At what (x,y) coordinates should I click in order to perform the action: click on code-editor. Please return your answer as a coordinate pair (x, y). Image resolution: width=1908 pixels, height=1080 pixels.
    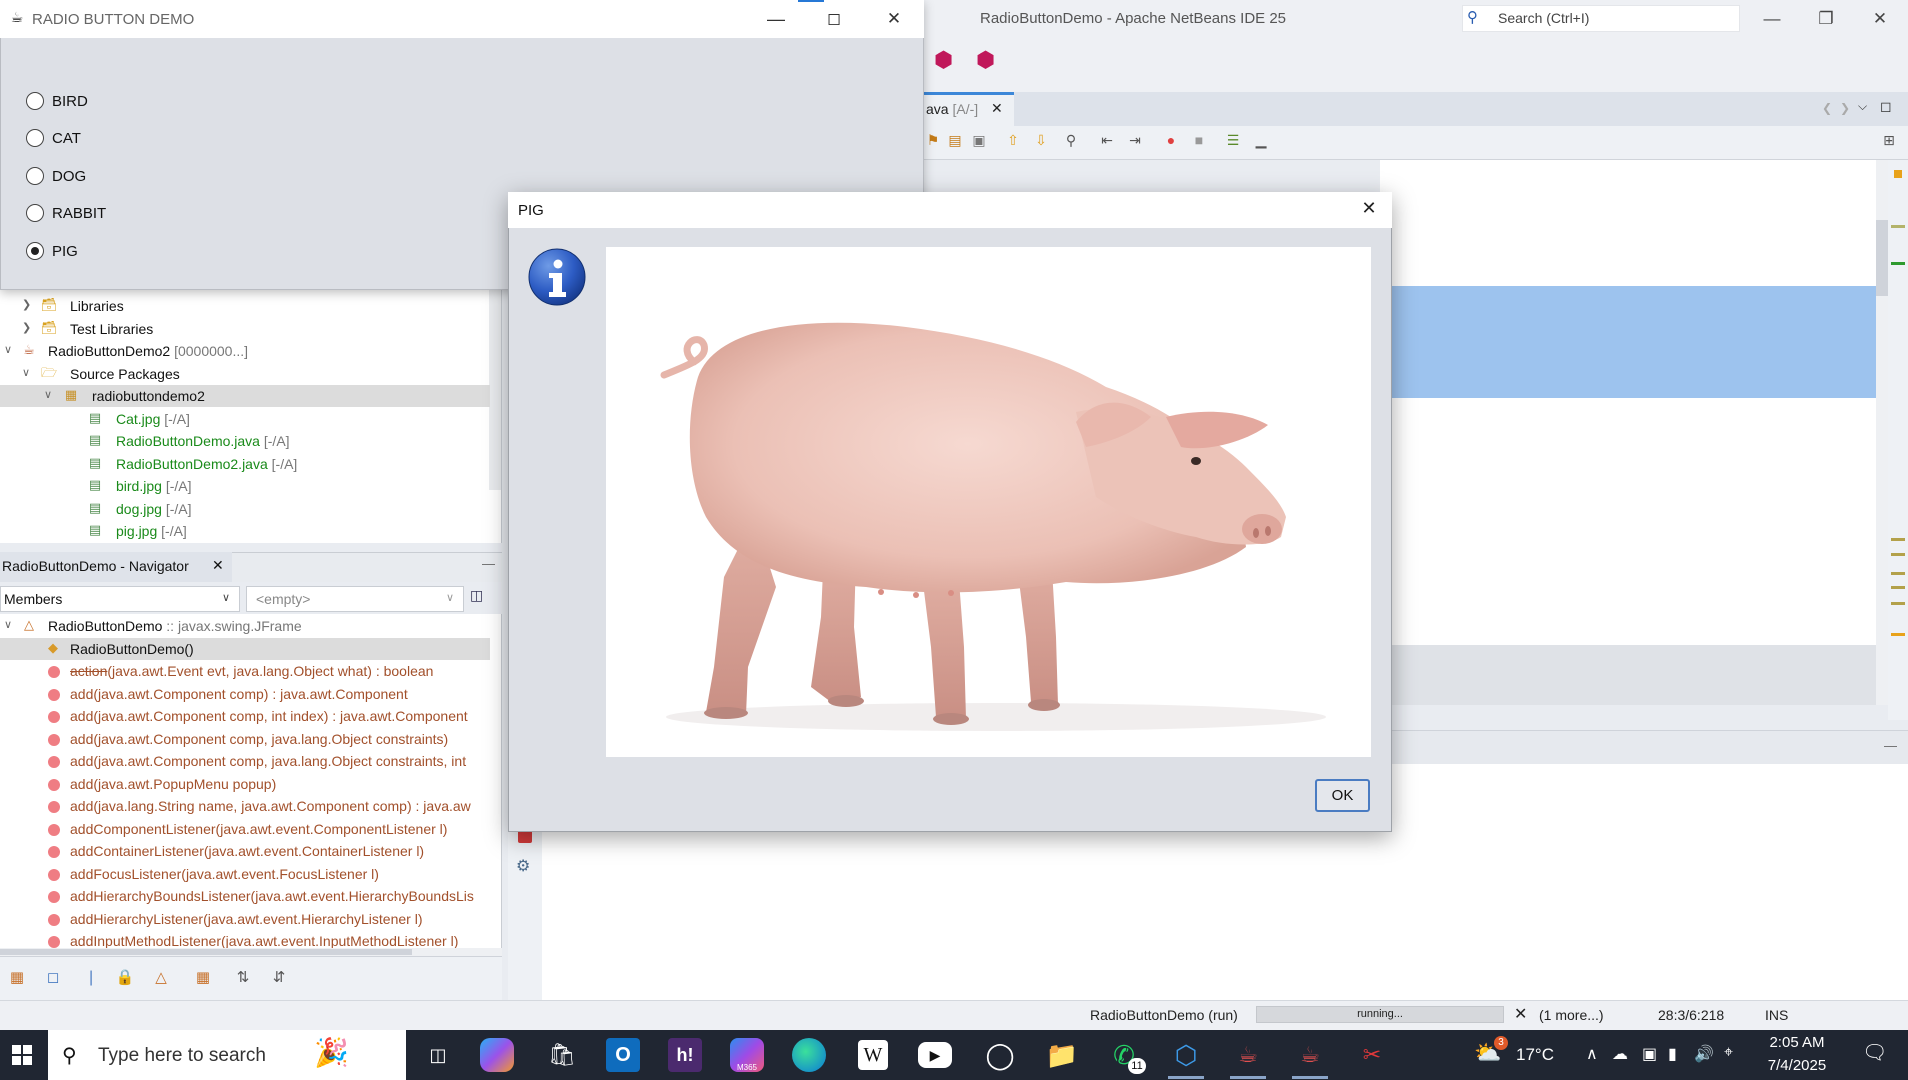
    Looking at the image, I should click on (1628, 432).